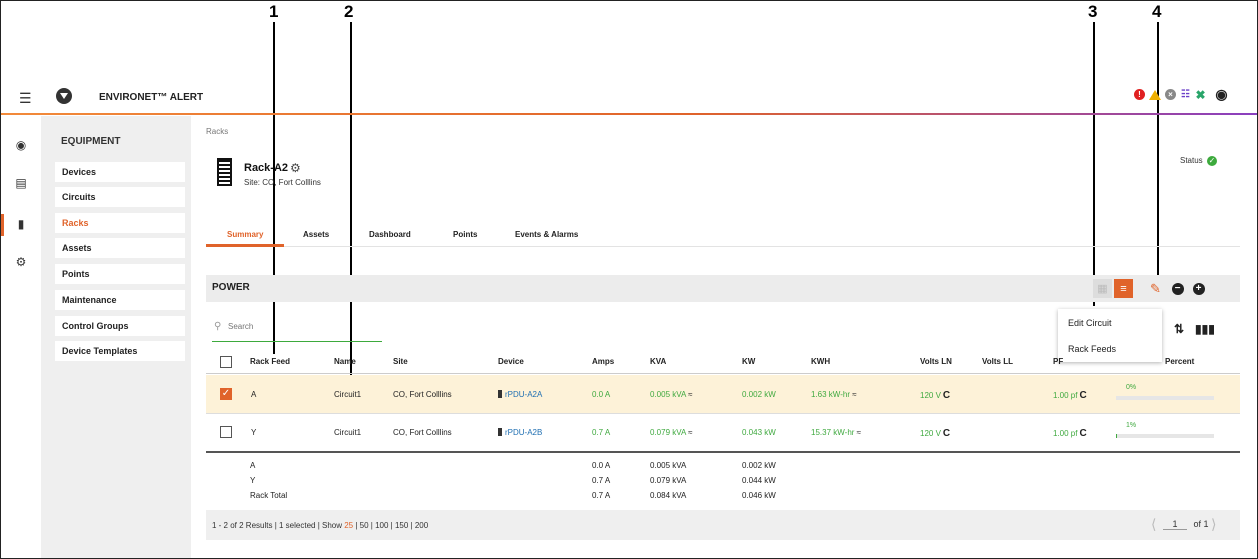  What do you see at coordinates (231, 287) in the screenshot?
I see `power-label: POWER` at bounding box center [231, 287].